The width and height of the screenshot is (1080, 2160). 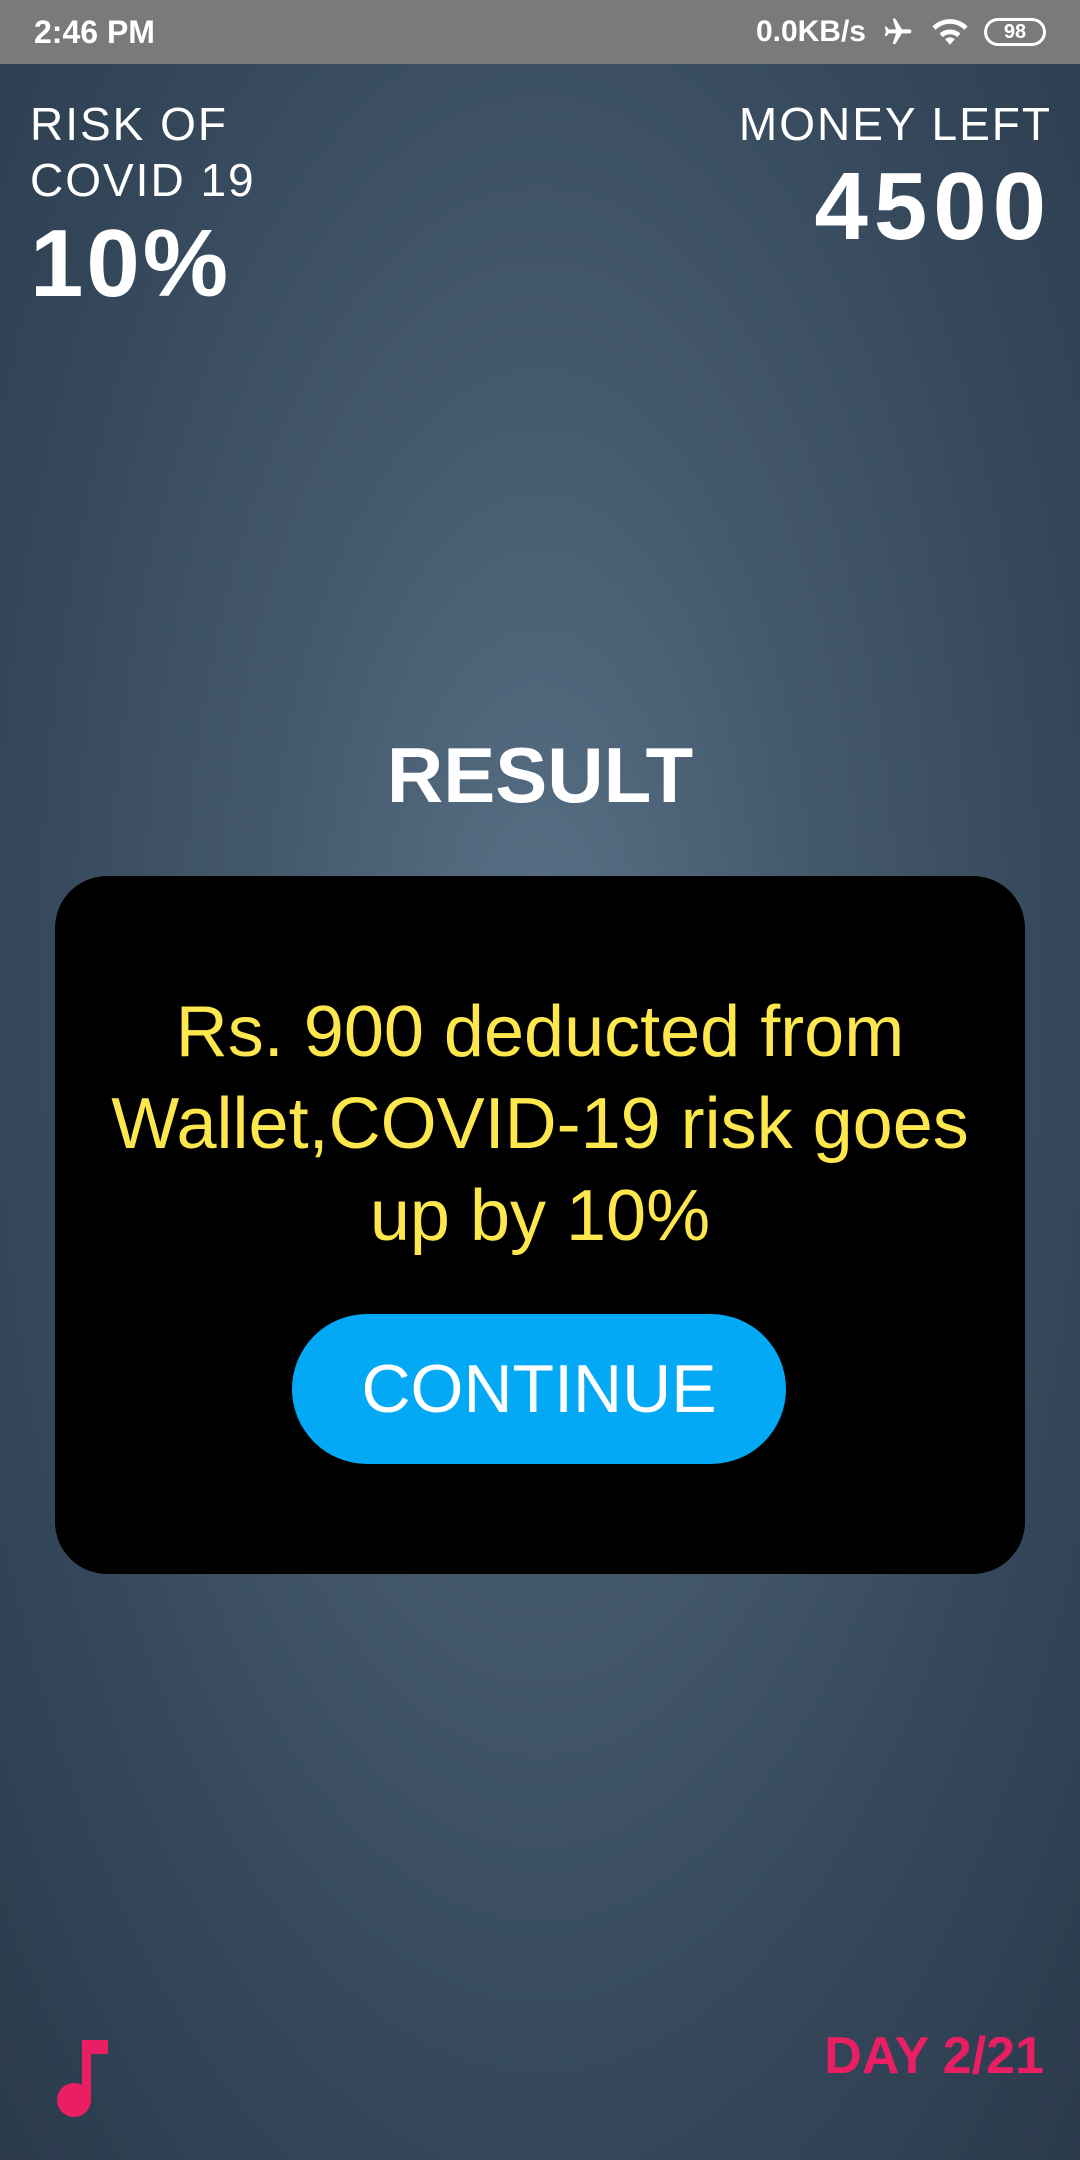 What do you see at coordinates (934, 2056) in the screenshot?
I see `day-counter: DAY 2/21` at bounding box center [934, 2056].